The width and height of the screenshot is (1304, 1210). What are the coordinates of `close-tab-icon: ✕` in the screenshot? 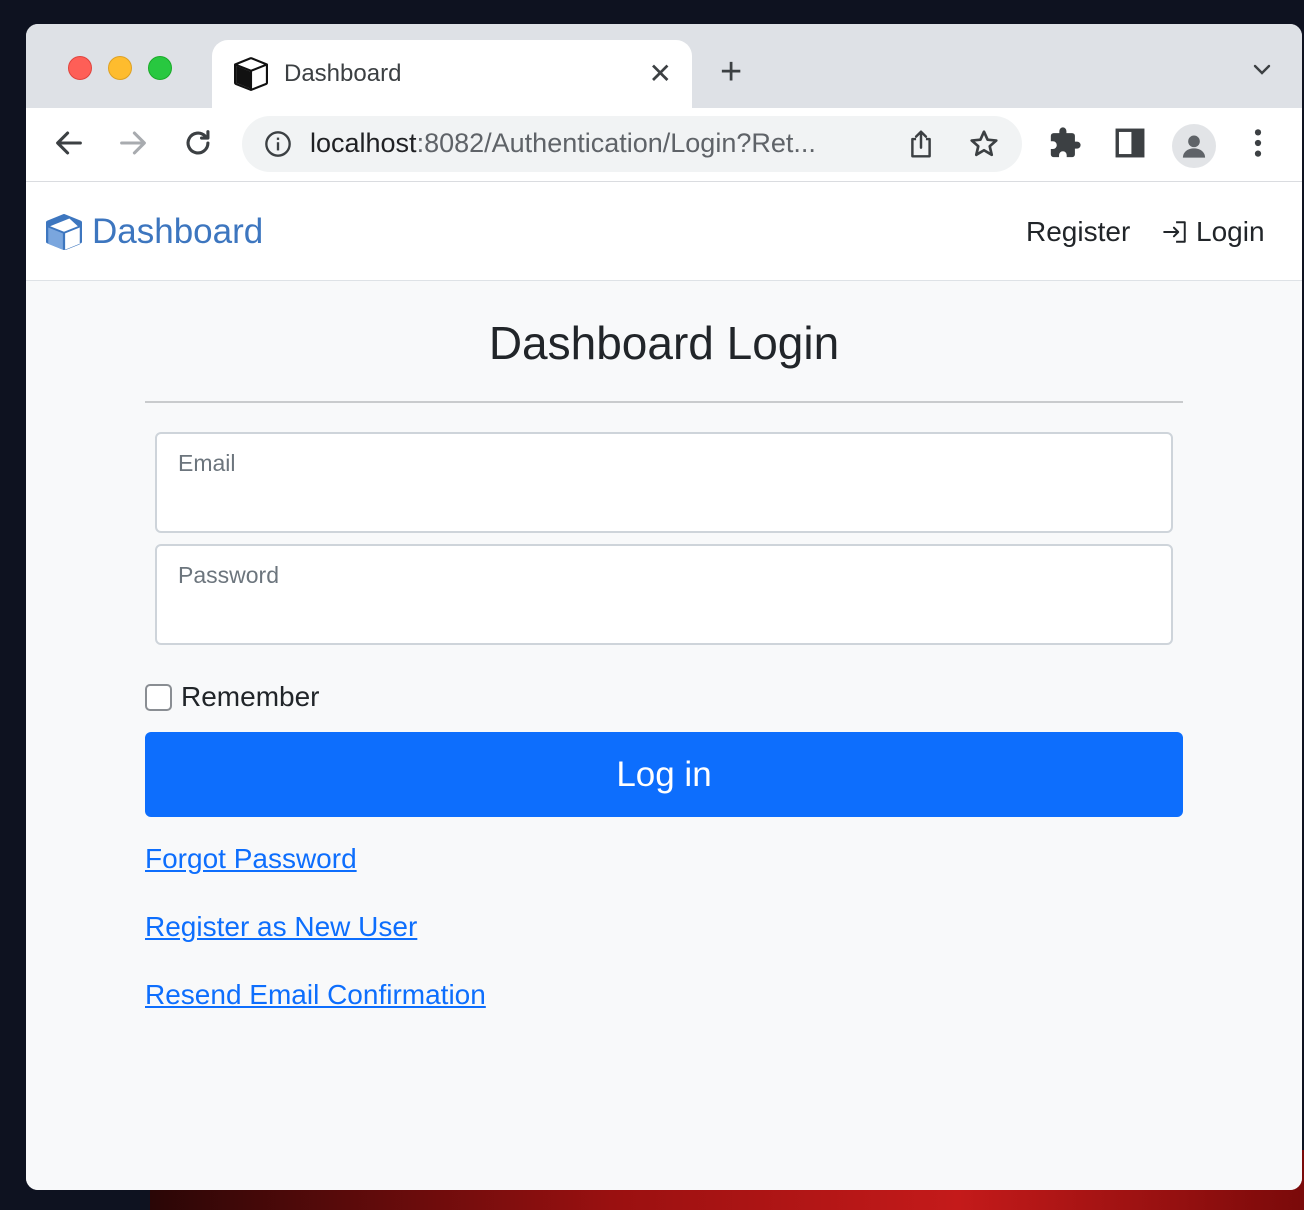 It's located at (660, 74).